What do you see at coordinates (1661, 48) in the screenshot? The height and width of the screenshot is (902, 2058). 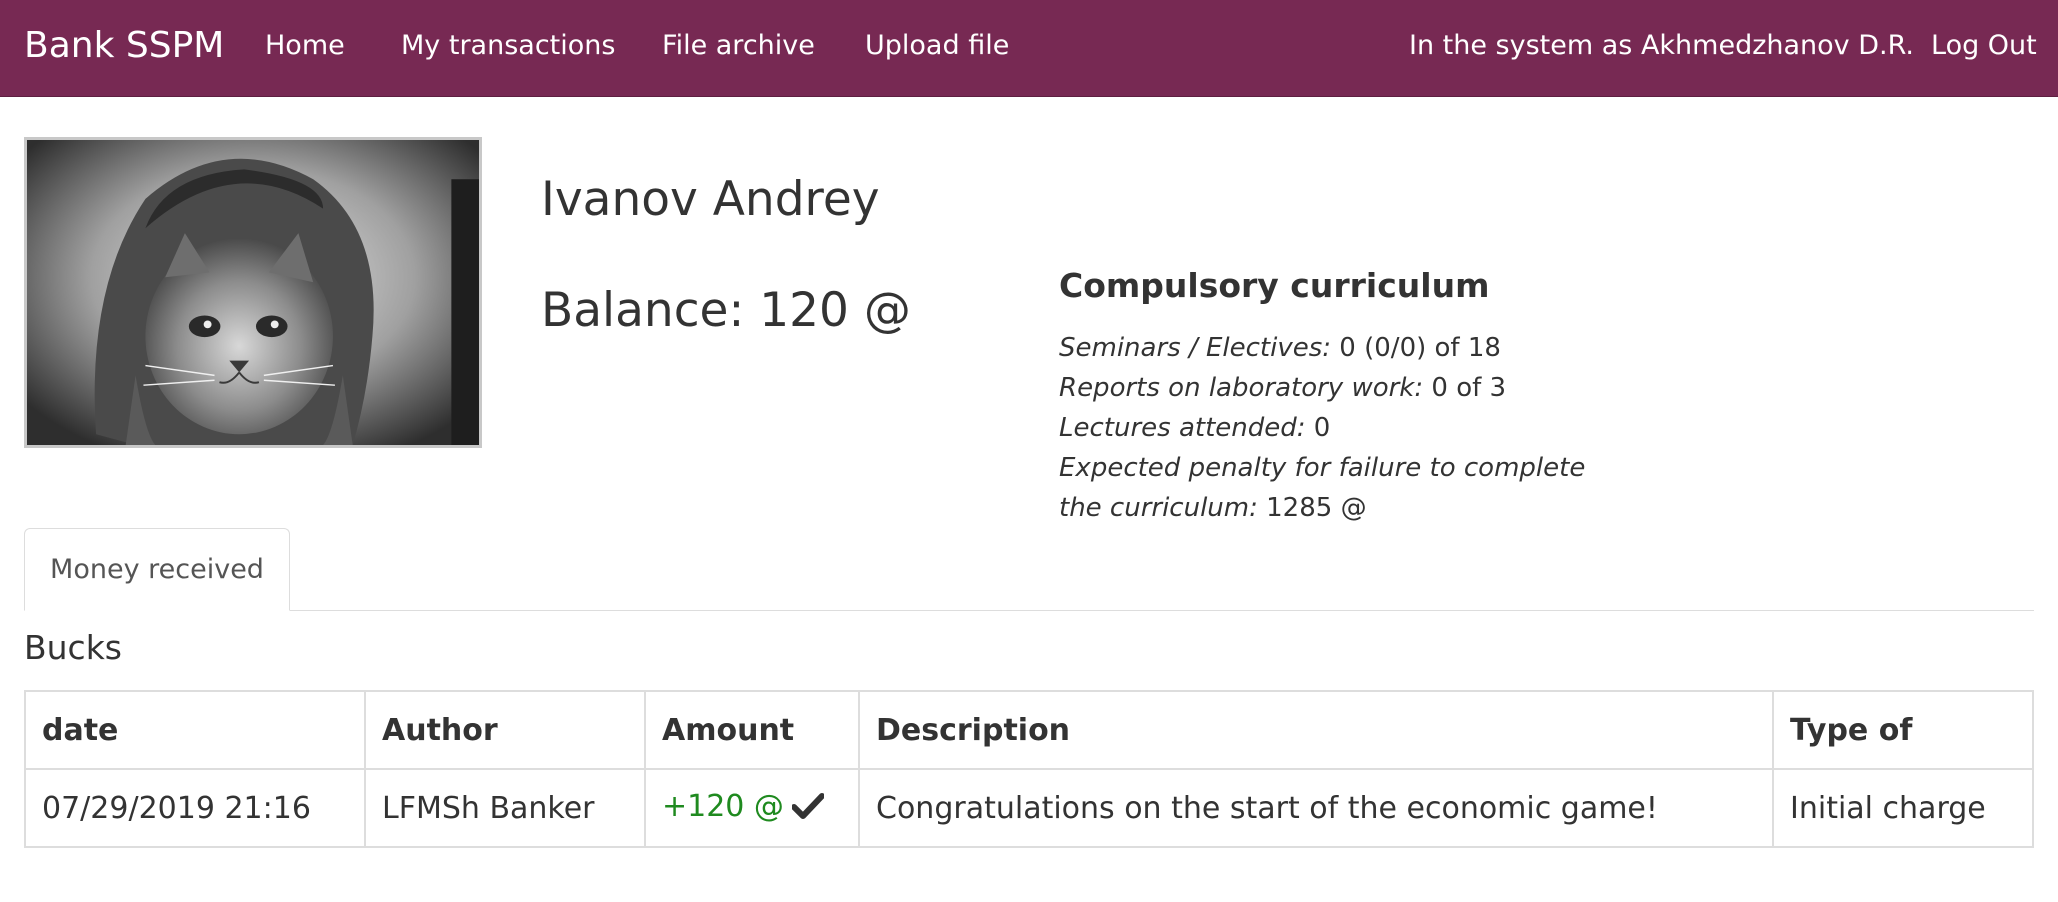 I see `current-user-link: In the system as Akhmedzhanov D.R.` at bounding box center [1661, 48].